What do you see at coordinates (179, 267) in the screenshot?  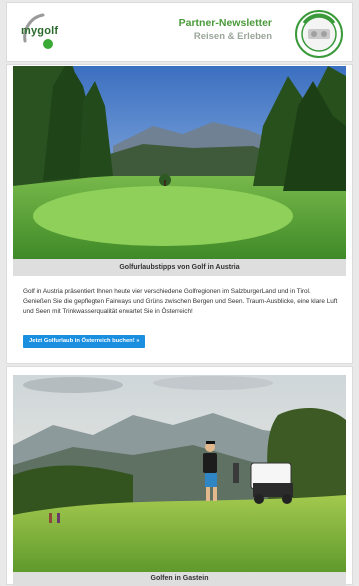 I see `article-caption: Golfurlaubstipps von Golf in Austria` at bounding box center [179, 267].